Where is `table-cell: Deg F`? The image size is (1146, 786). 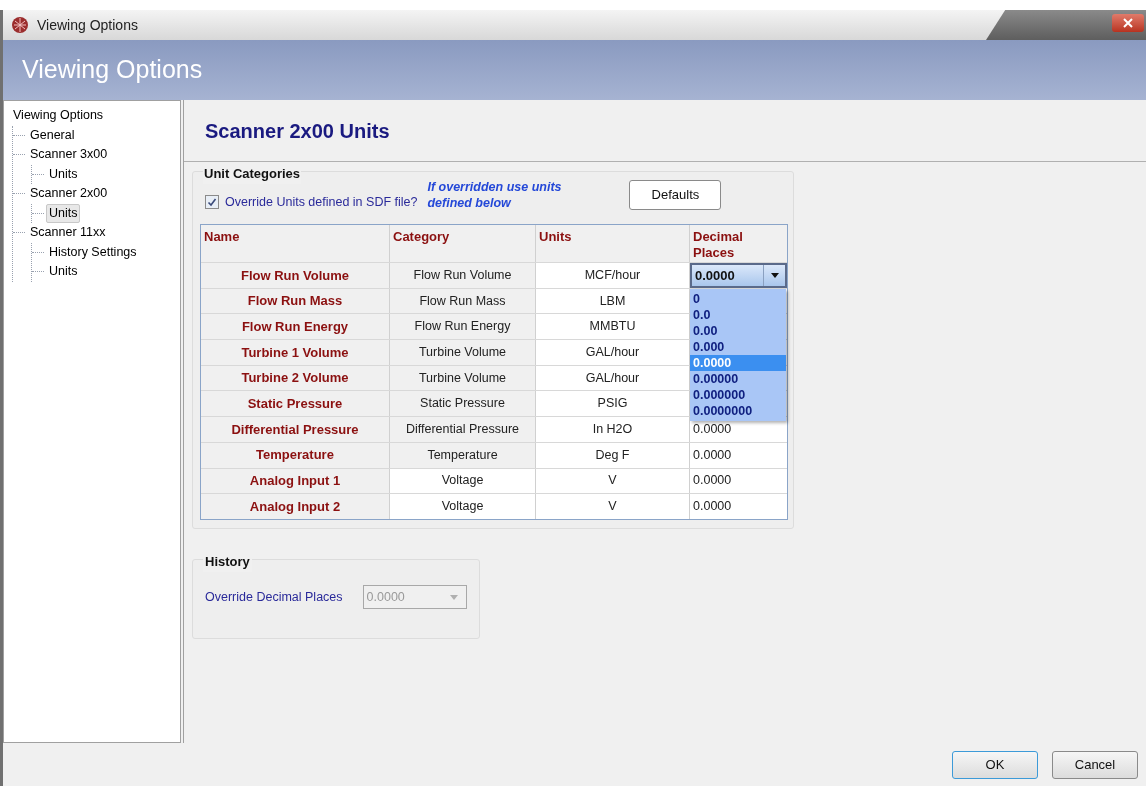
table-cell: Deg F is located at coordinates (613, 455).